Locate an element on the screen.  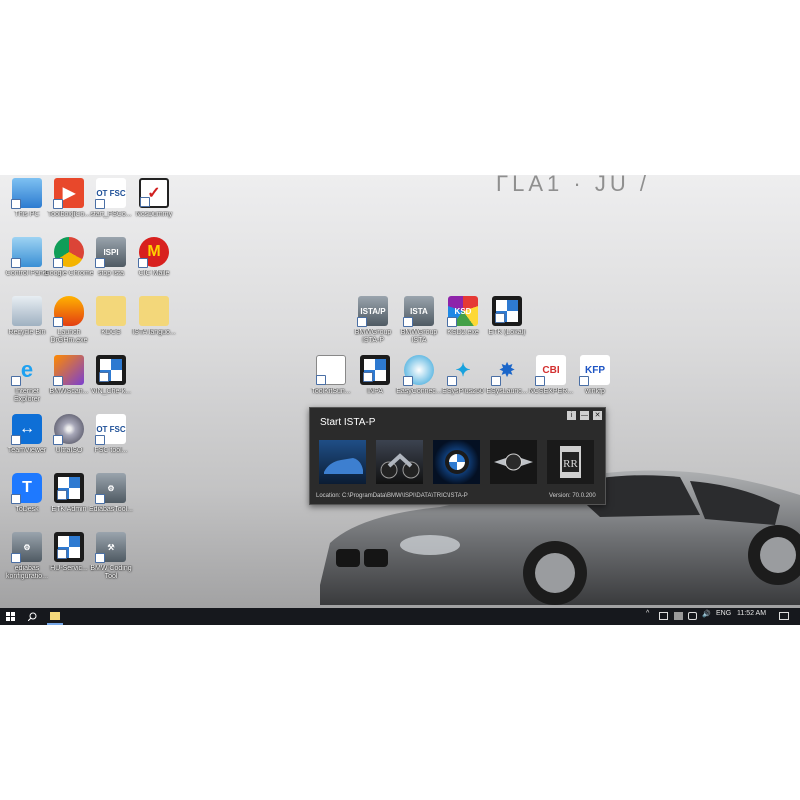
recycle-bin-icon is located at coordinates (27, 311).